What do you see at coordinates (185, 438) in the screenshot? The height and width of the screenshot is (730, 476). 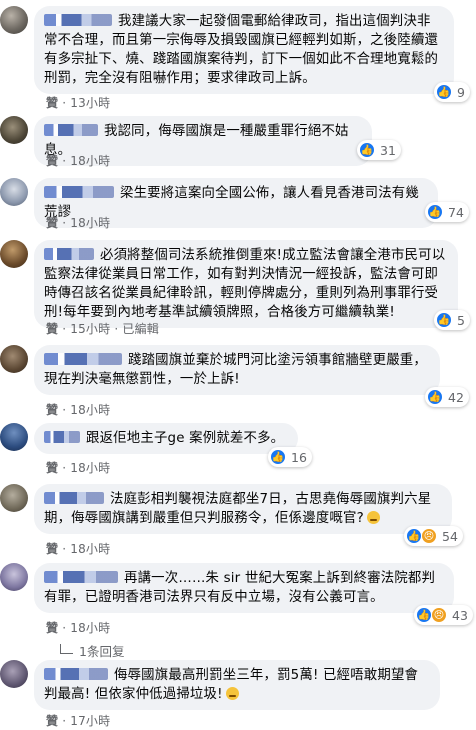 I see `comment-text: 跟返佢地主子ge 案例就差不多。` at bounding box center [185, 438].